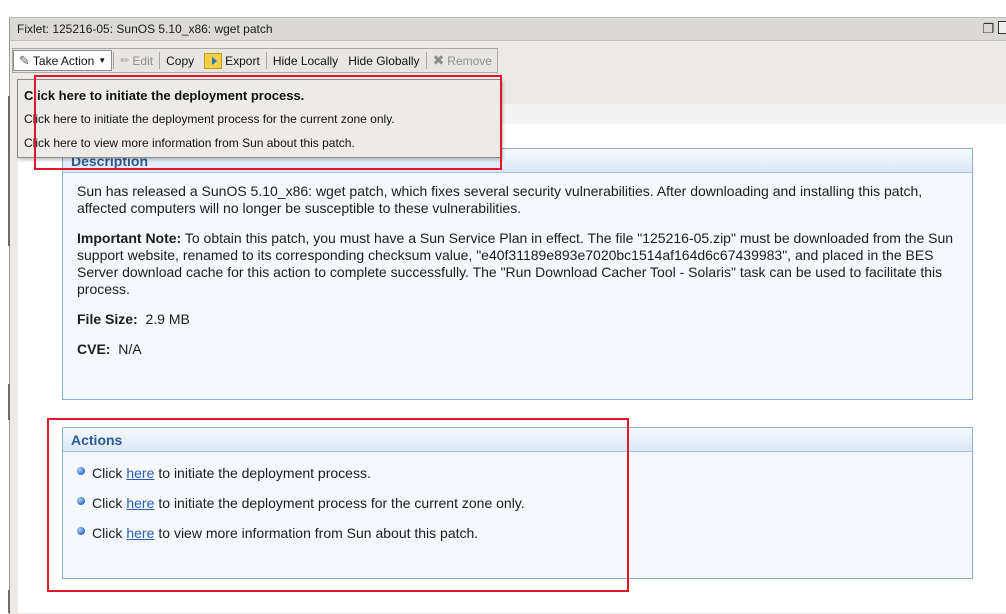 This screenshot has width=1006, height=614. I want to click on file-size-row: File Size: 2.9 MB, so click(517, 319).